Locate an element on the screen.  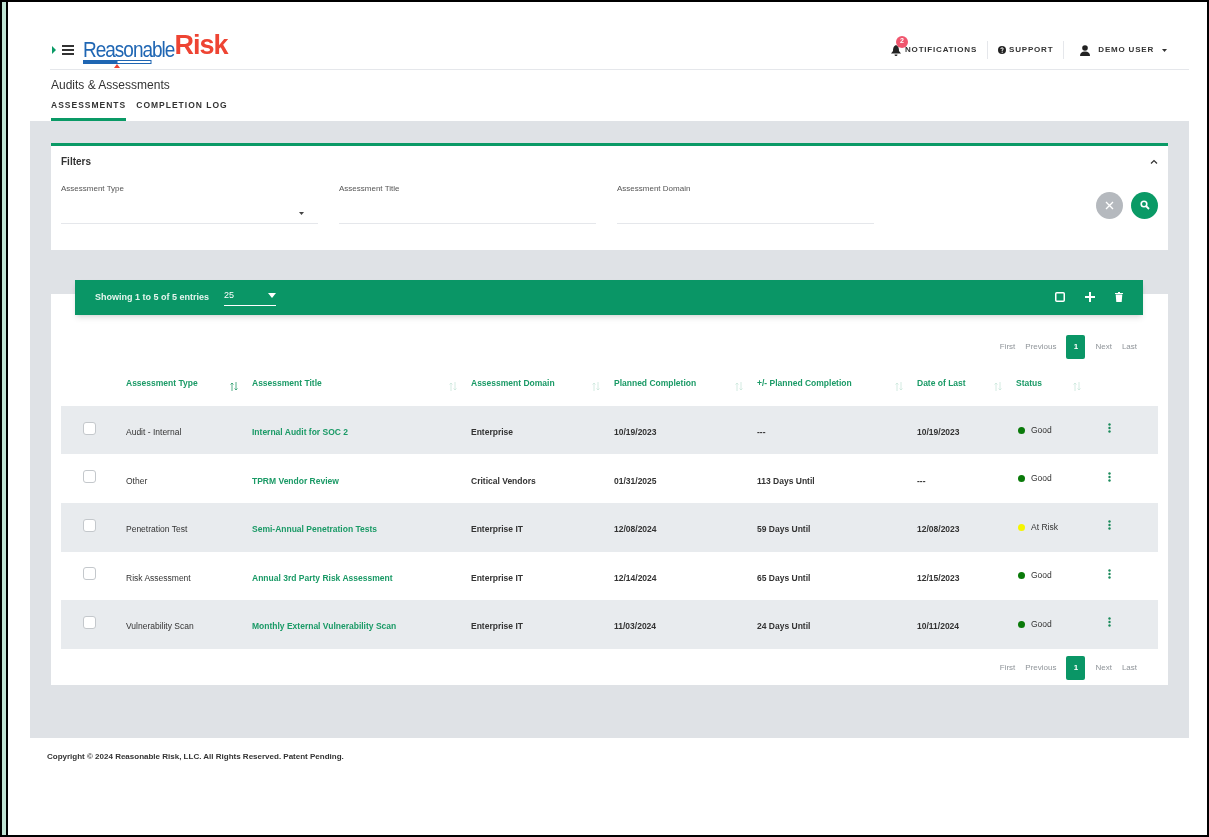
table-cell: Vulnerability Scan is located at coordinates (160, 626).